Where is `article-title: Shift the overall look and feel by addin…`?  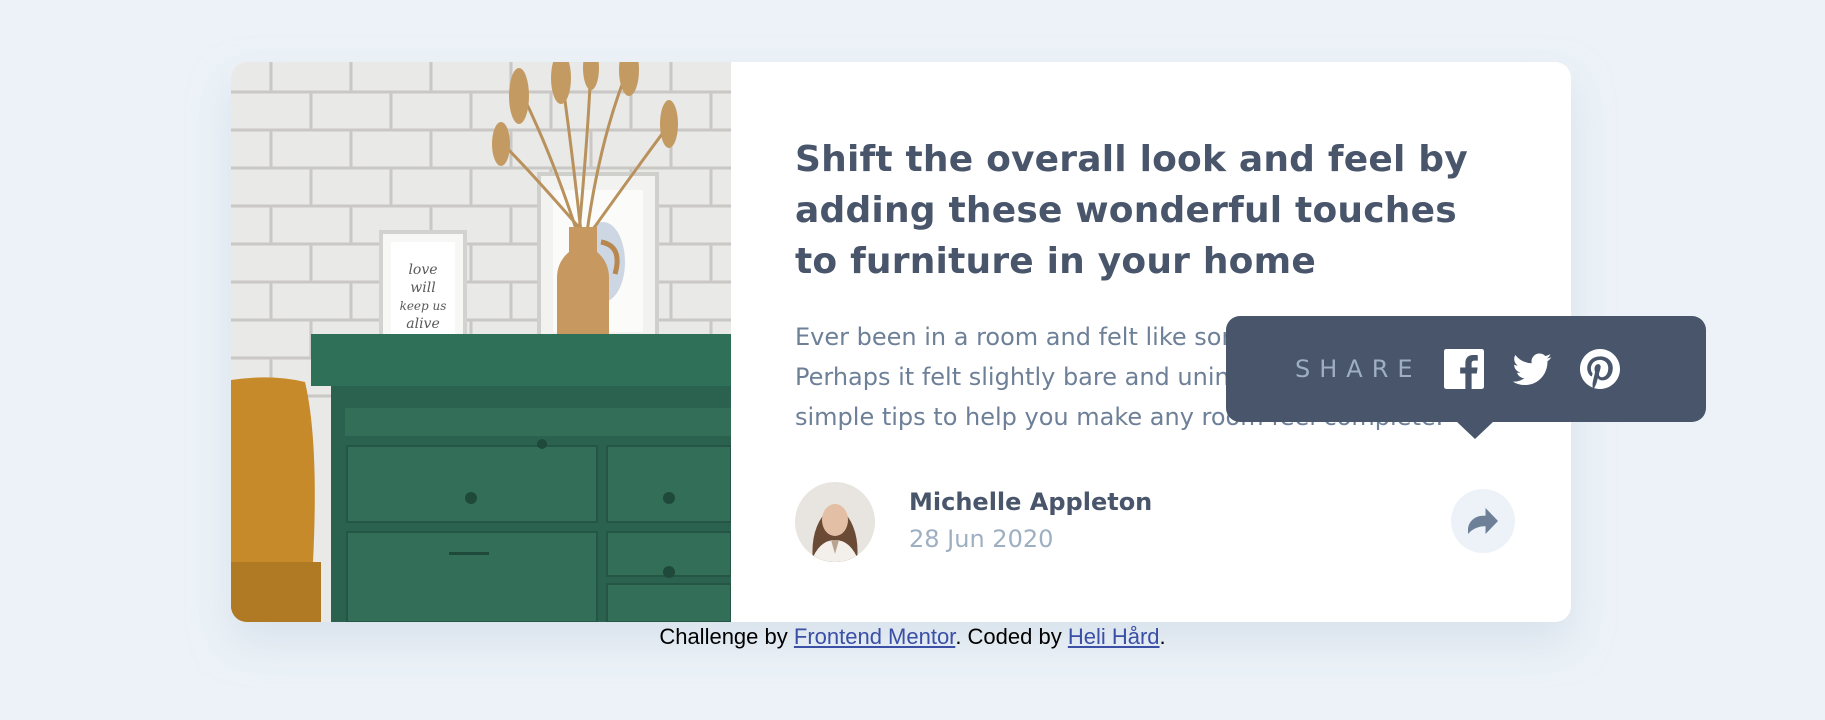 article-title: Shift the overall look and feel by addin… is located at coordinates (1131, 210).